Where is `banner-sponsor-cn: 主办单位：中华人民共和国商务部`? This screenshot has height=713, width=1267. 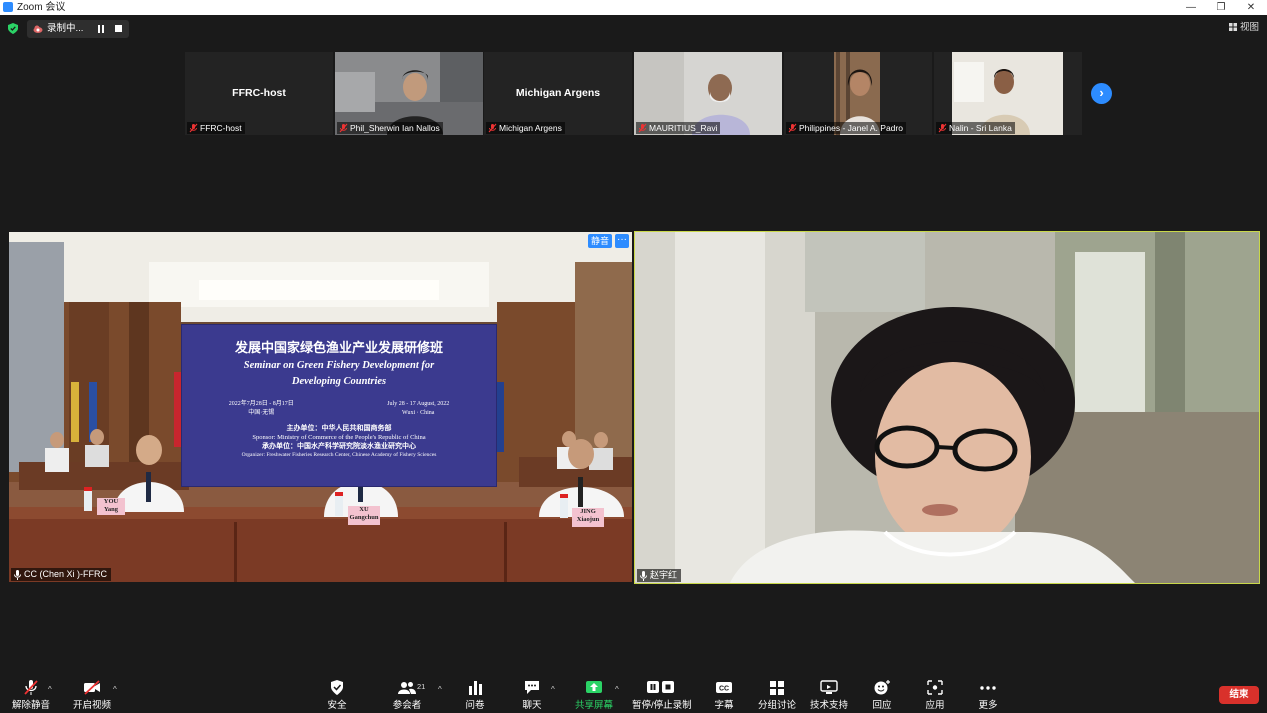 banner-sponsor-cn: 主办单位：中华人民共和国商务部 is located at coordinates (339, 428).